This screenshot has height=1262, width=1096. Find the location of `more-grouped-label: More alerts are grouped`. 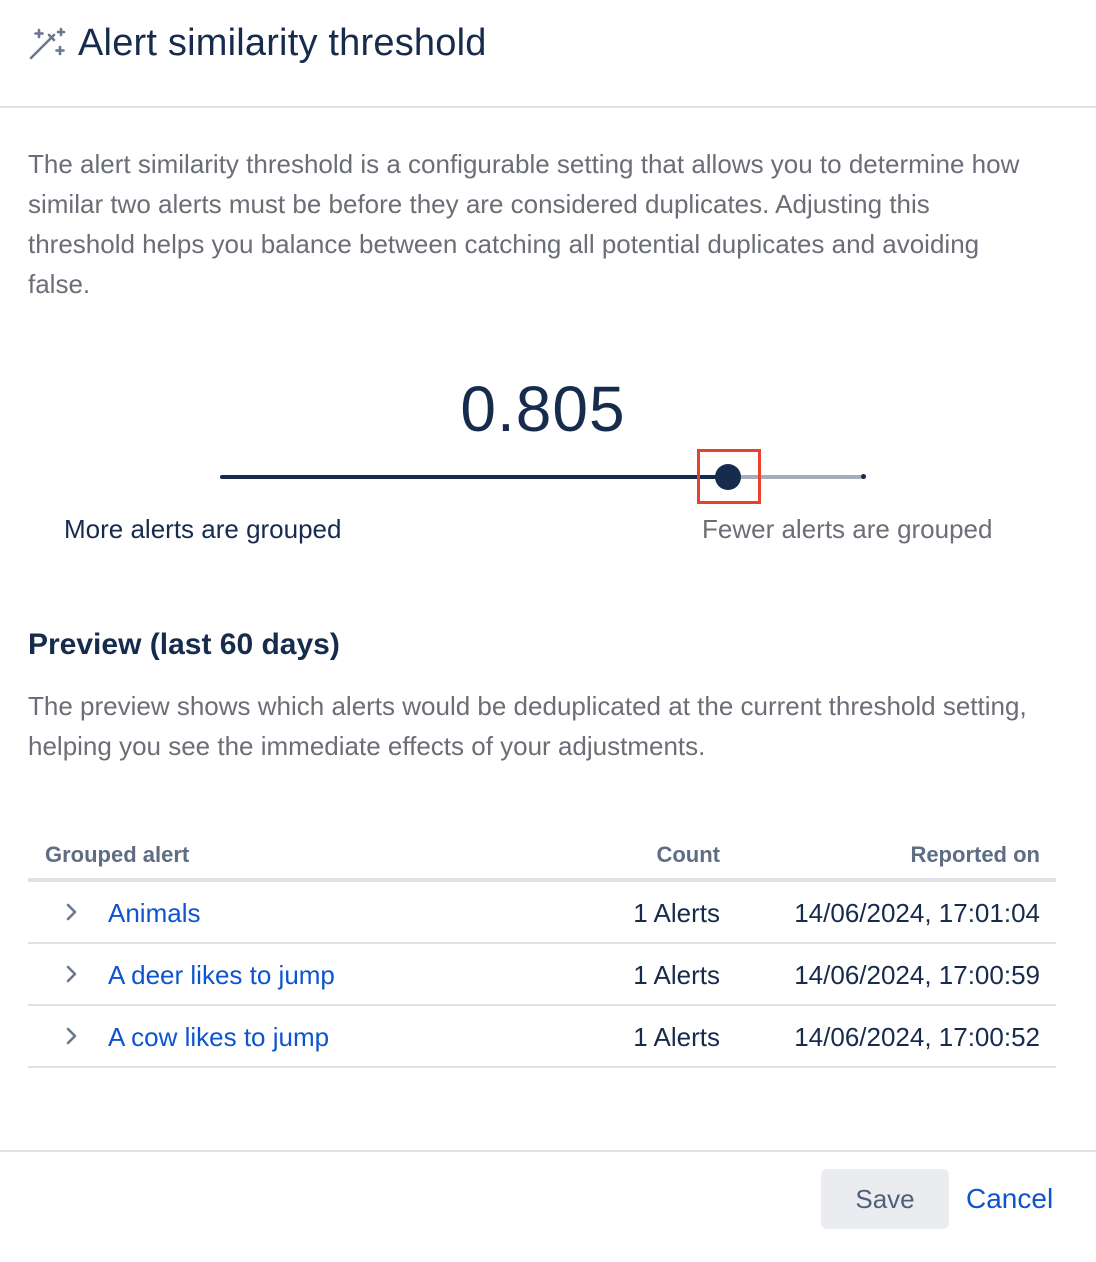

more-grouped-label: More alerts are grouped is located at coordinates (203, 529).